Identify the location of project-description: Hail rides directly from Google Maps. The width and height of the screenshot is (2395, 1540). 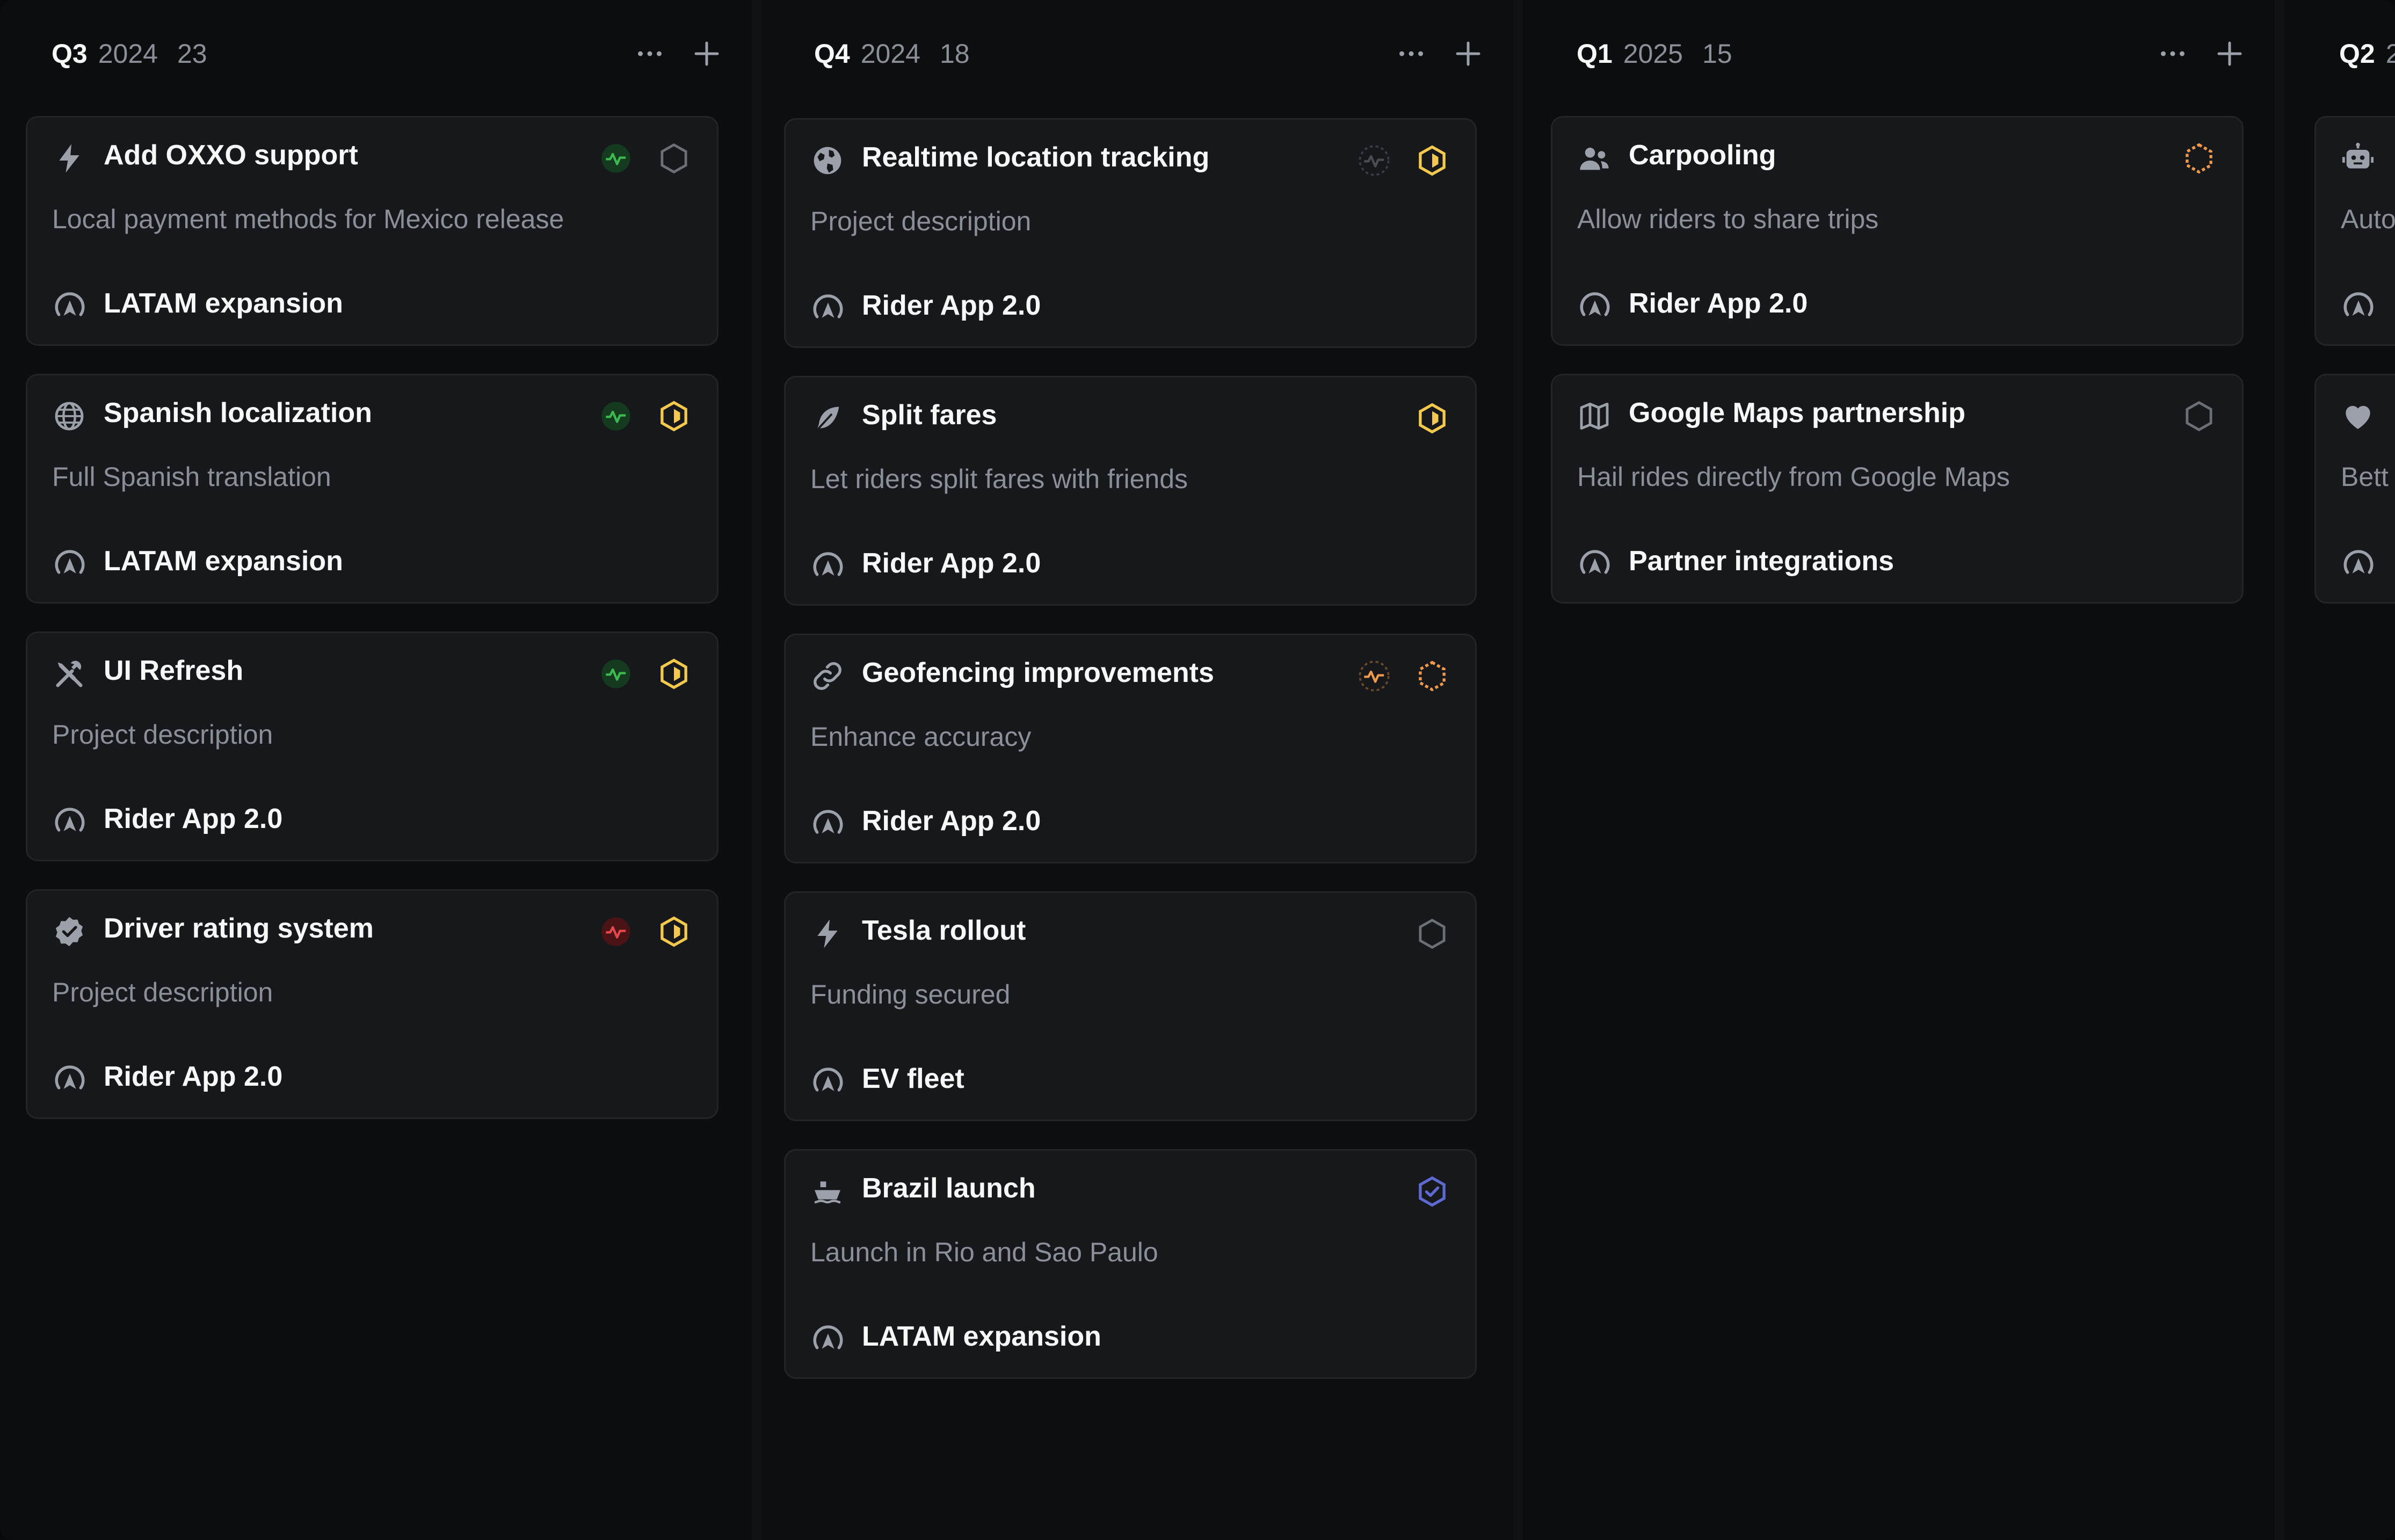
(1794, 477).